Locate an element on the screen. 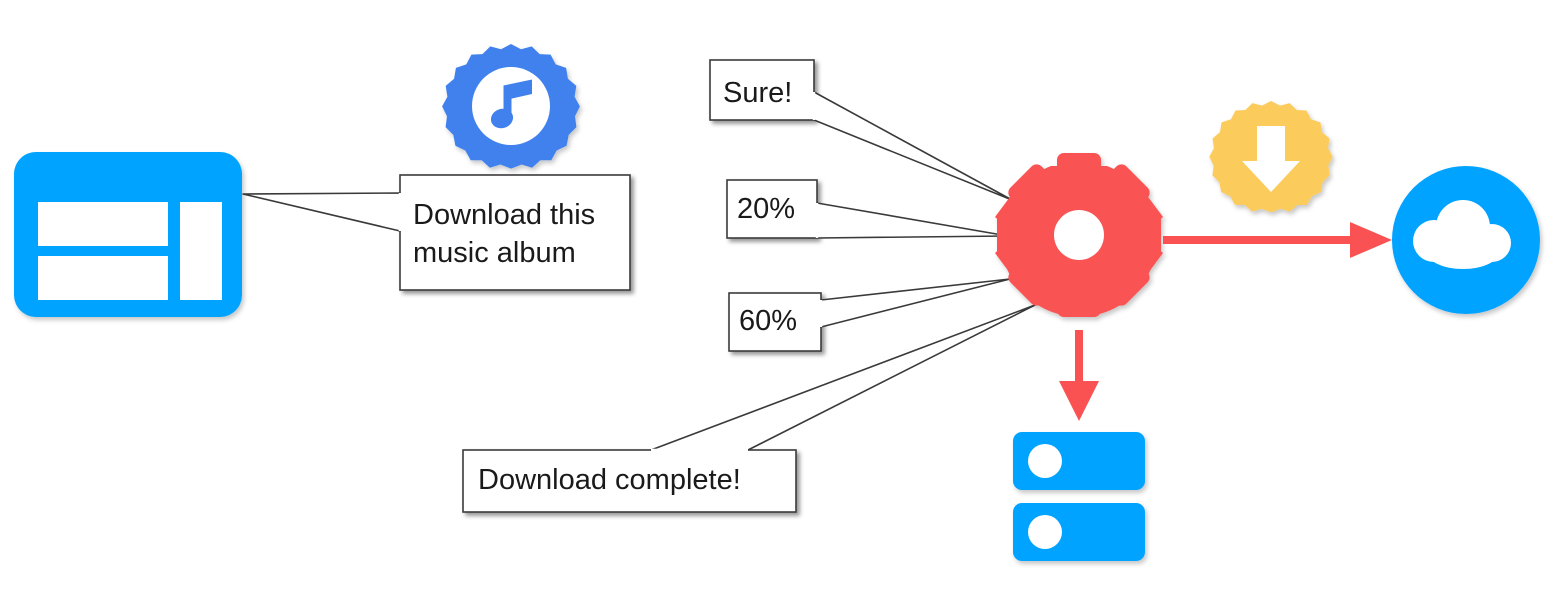 This screenshot has height=600, width=1550. browser-window-icon is located at coordinates (128, 234).